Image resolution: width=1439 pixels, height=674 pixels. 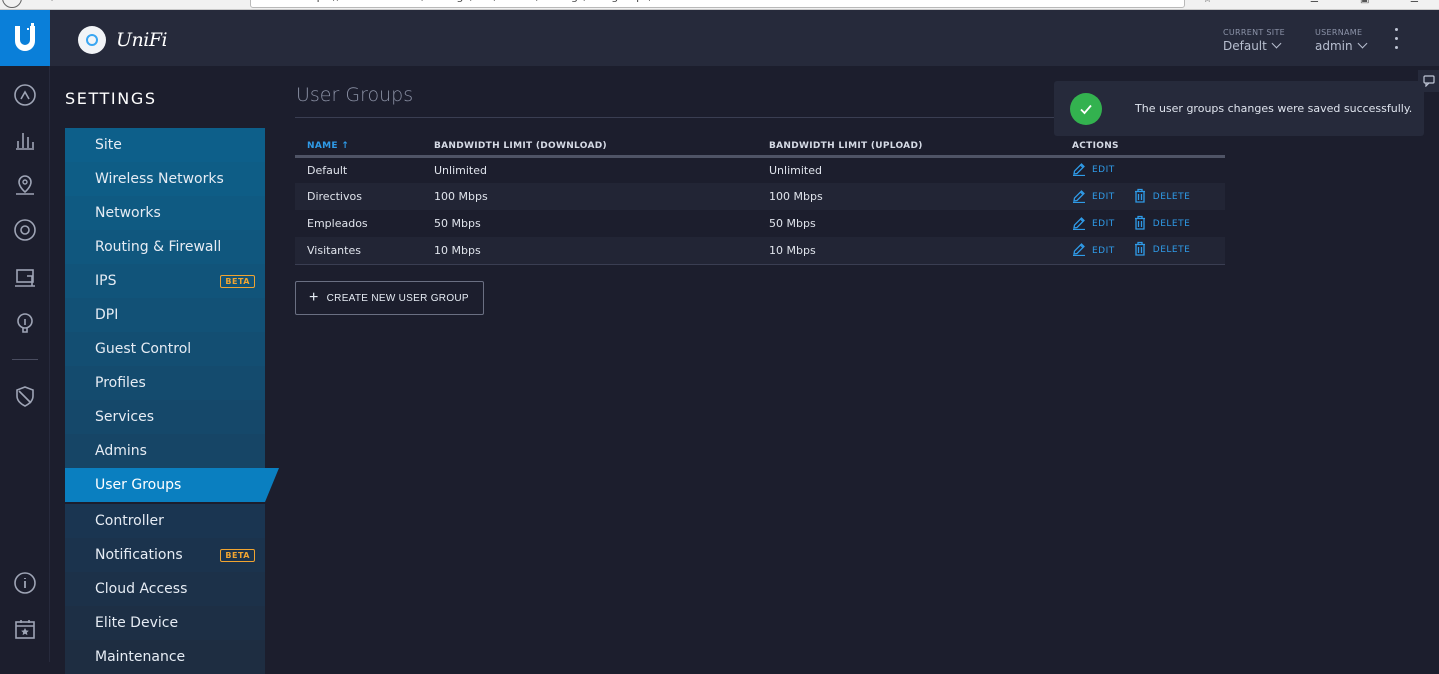 What do you see at coordinates (120, 383) in the screenshot?
I see `sidebar-item-label: Profiles` at bounding box center [120, 383].